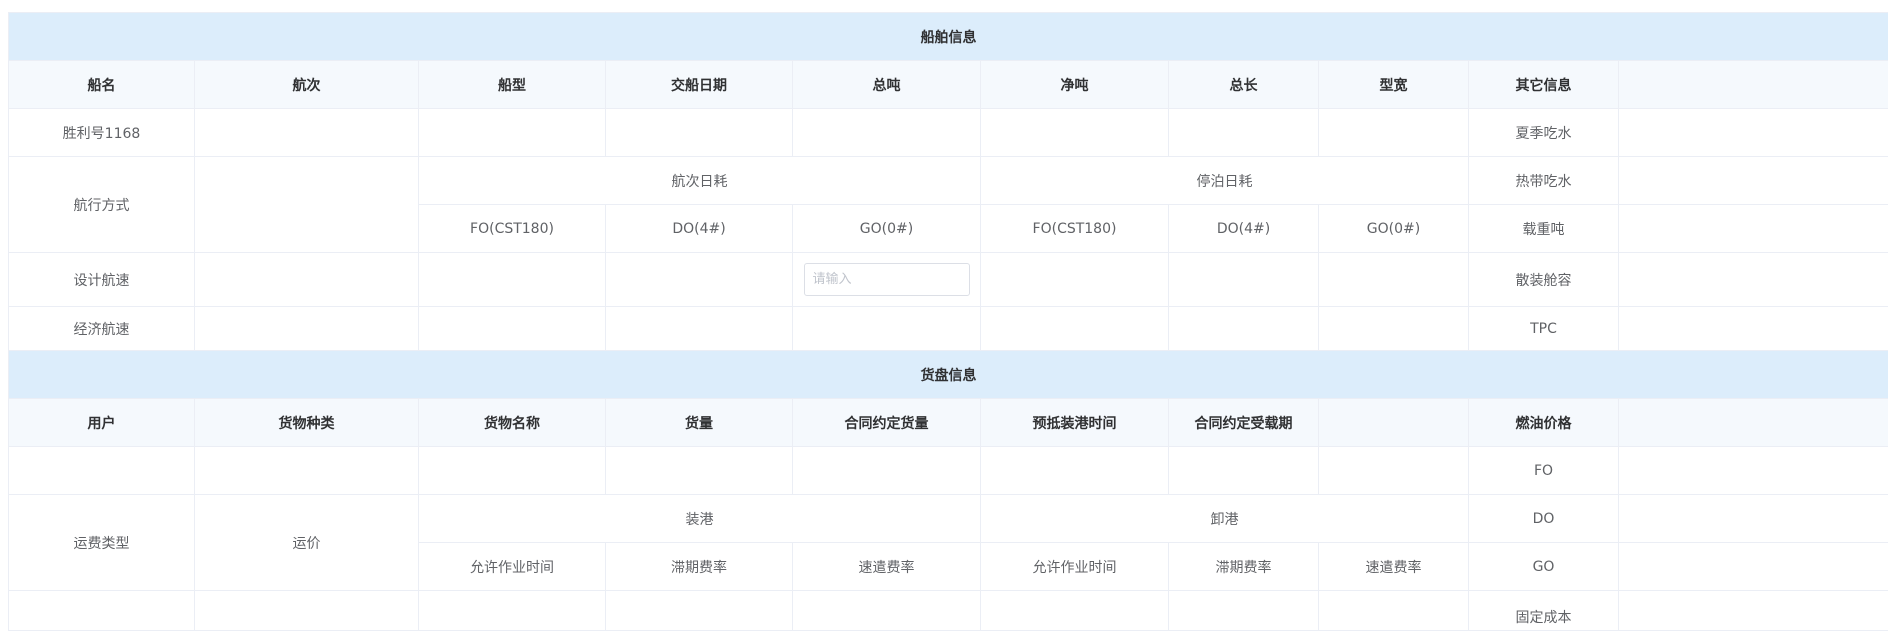 The width and height of the screenshot is (1888, 631). I want to click on summer-draft-cell, so click(1753, 133).